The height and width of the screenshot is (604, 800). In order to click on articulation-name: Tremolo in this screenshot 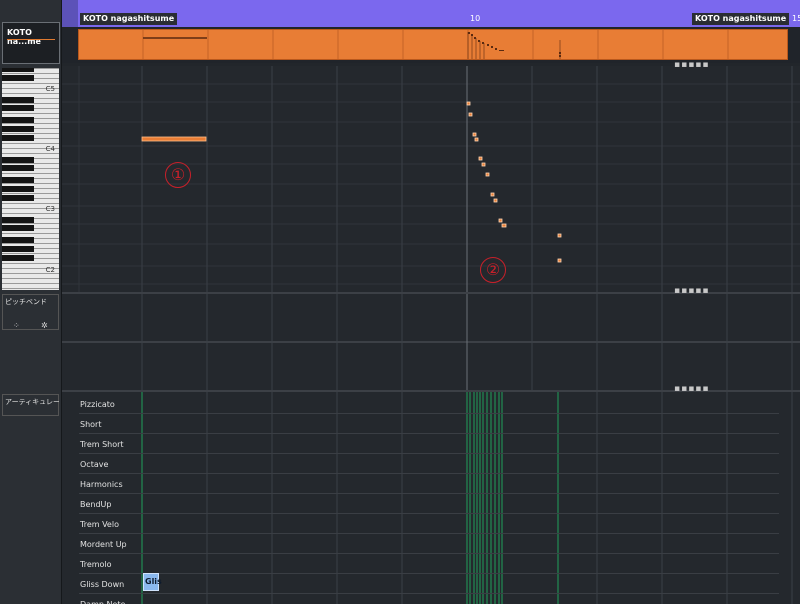, I will do `click(96, 564)`.